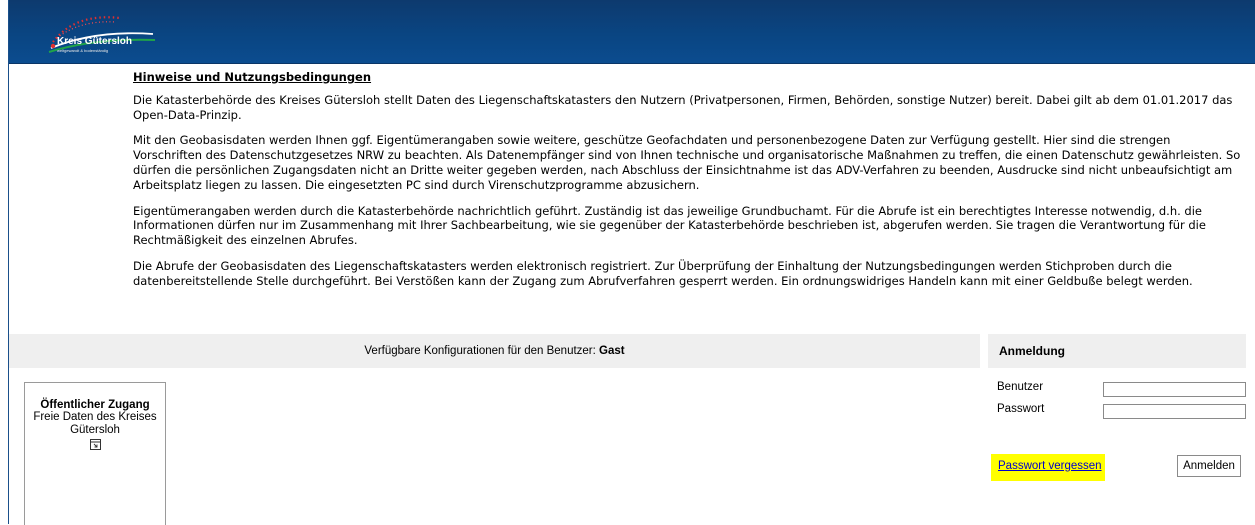 Image resolution: width=1255 pixels, height=525 pixels. What do you see at coordinates (83, 50) in the screenshot?
I see `logo-tagline: weltgewandt & bodenständig` at bounding box center [83, 50].